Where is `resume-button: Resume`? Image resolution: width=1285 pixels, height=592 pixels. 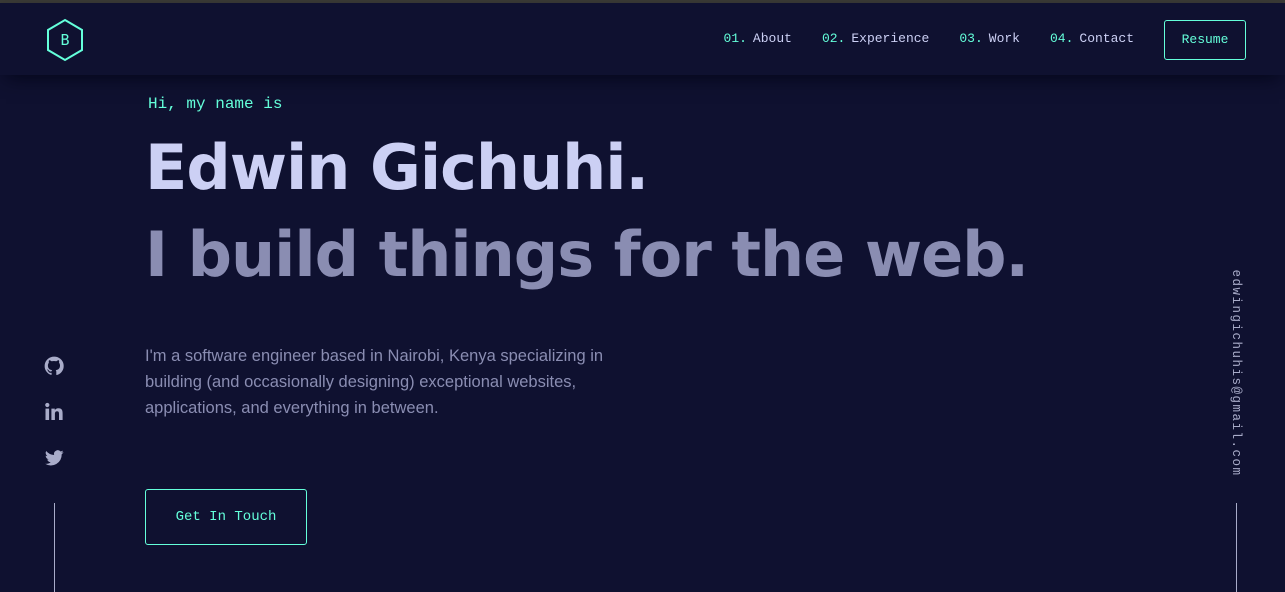
resume-button: Resume is located at coordinates (1205, 40).